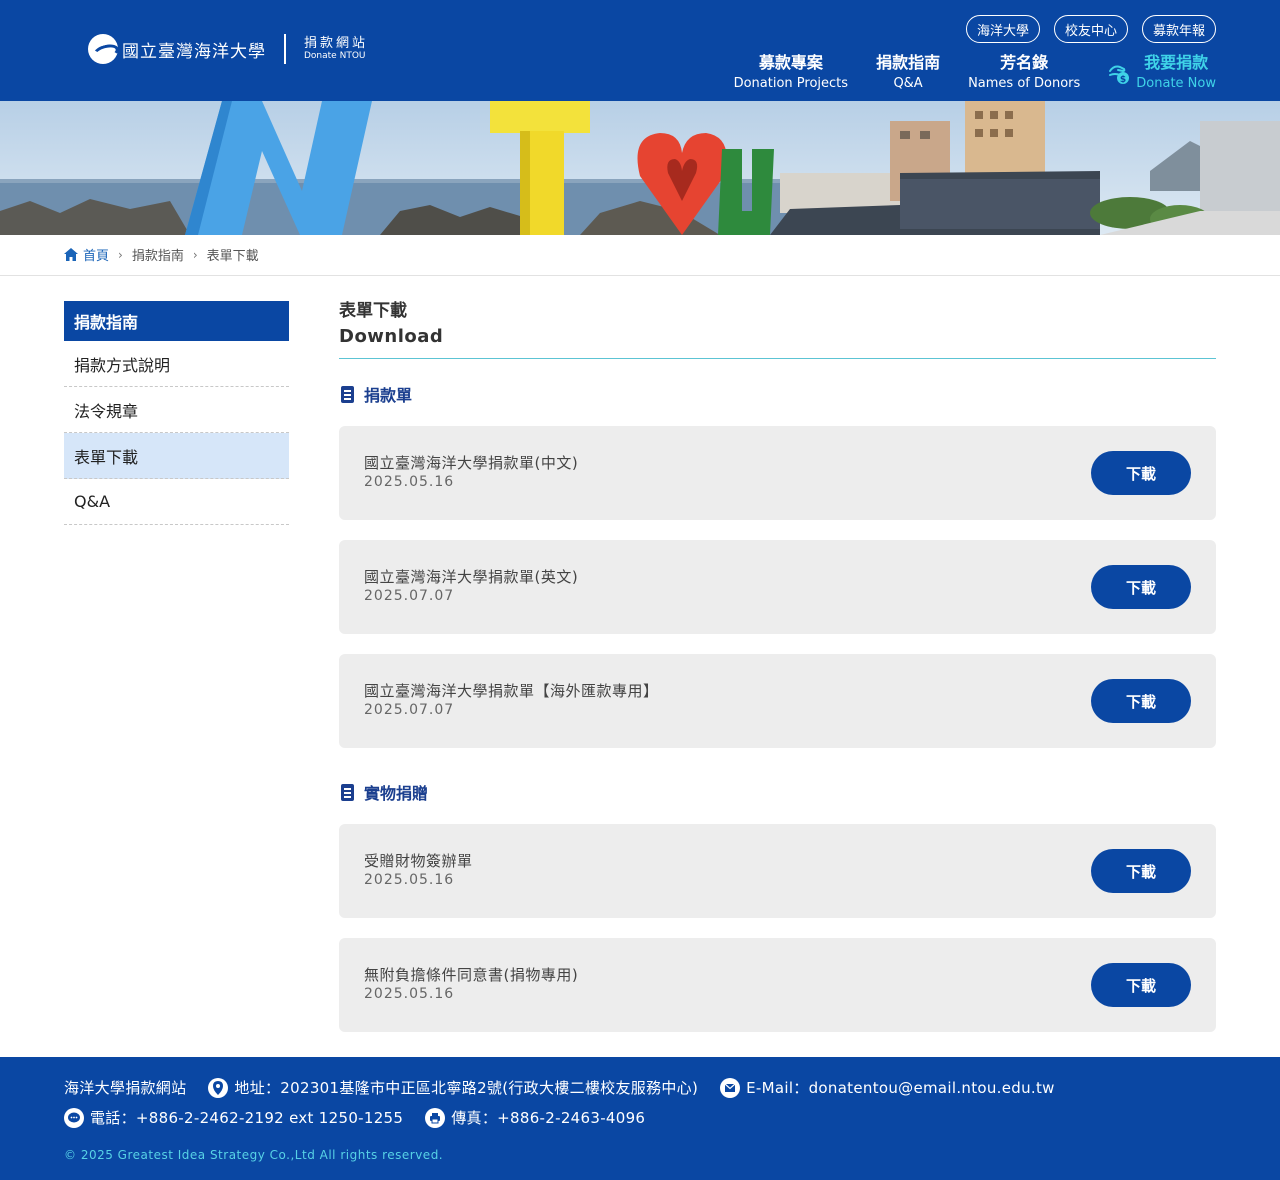  What do you see at coordinates (908, 62) in the screenshot?
I see `nav-label-zh: 捐款指南` at bounding box center [908, 62].